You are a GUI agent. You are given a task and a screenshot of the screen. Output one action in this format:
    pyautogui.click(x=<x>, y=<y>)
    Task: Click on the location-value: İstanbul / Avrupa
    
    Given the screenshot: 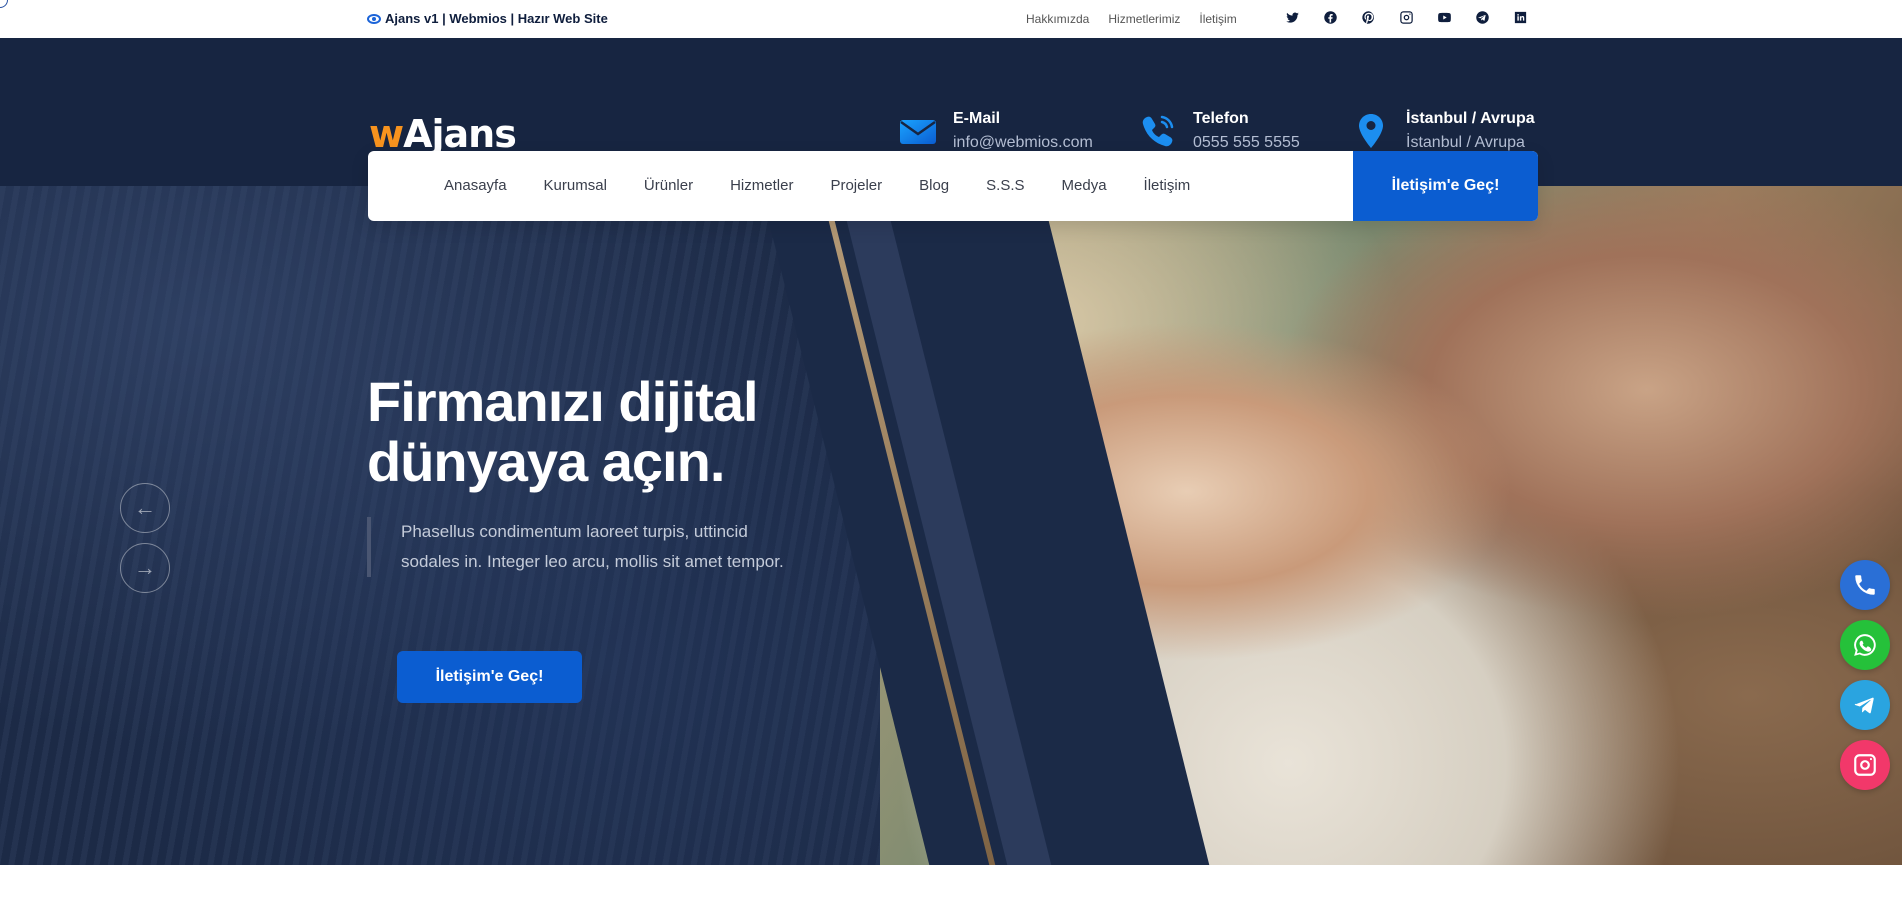 What is the action you would take?
    pyautogui.click(x=1465, y=142)
    